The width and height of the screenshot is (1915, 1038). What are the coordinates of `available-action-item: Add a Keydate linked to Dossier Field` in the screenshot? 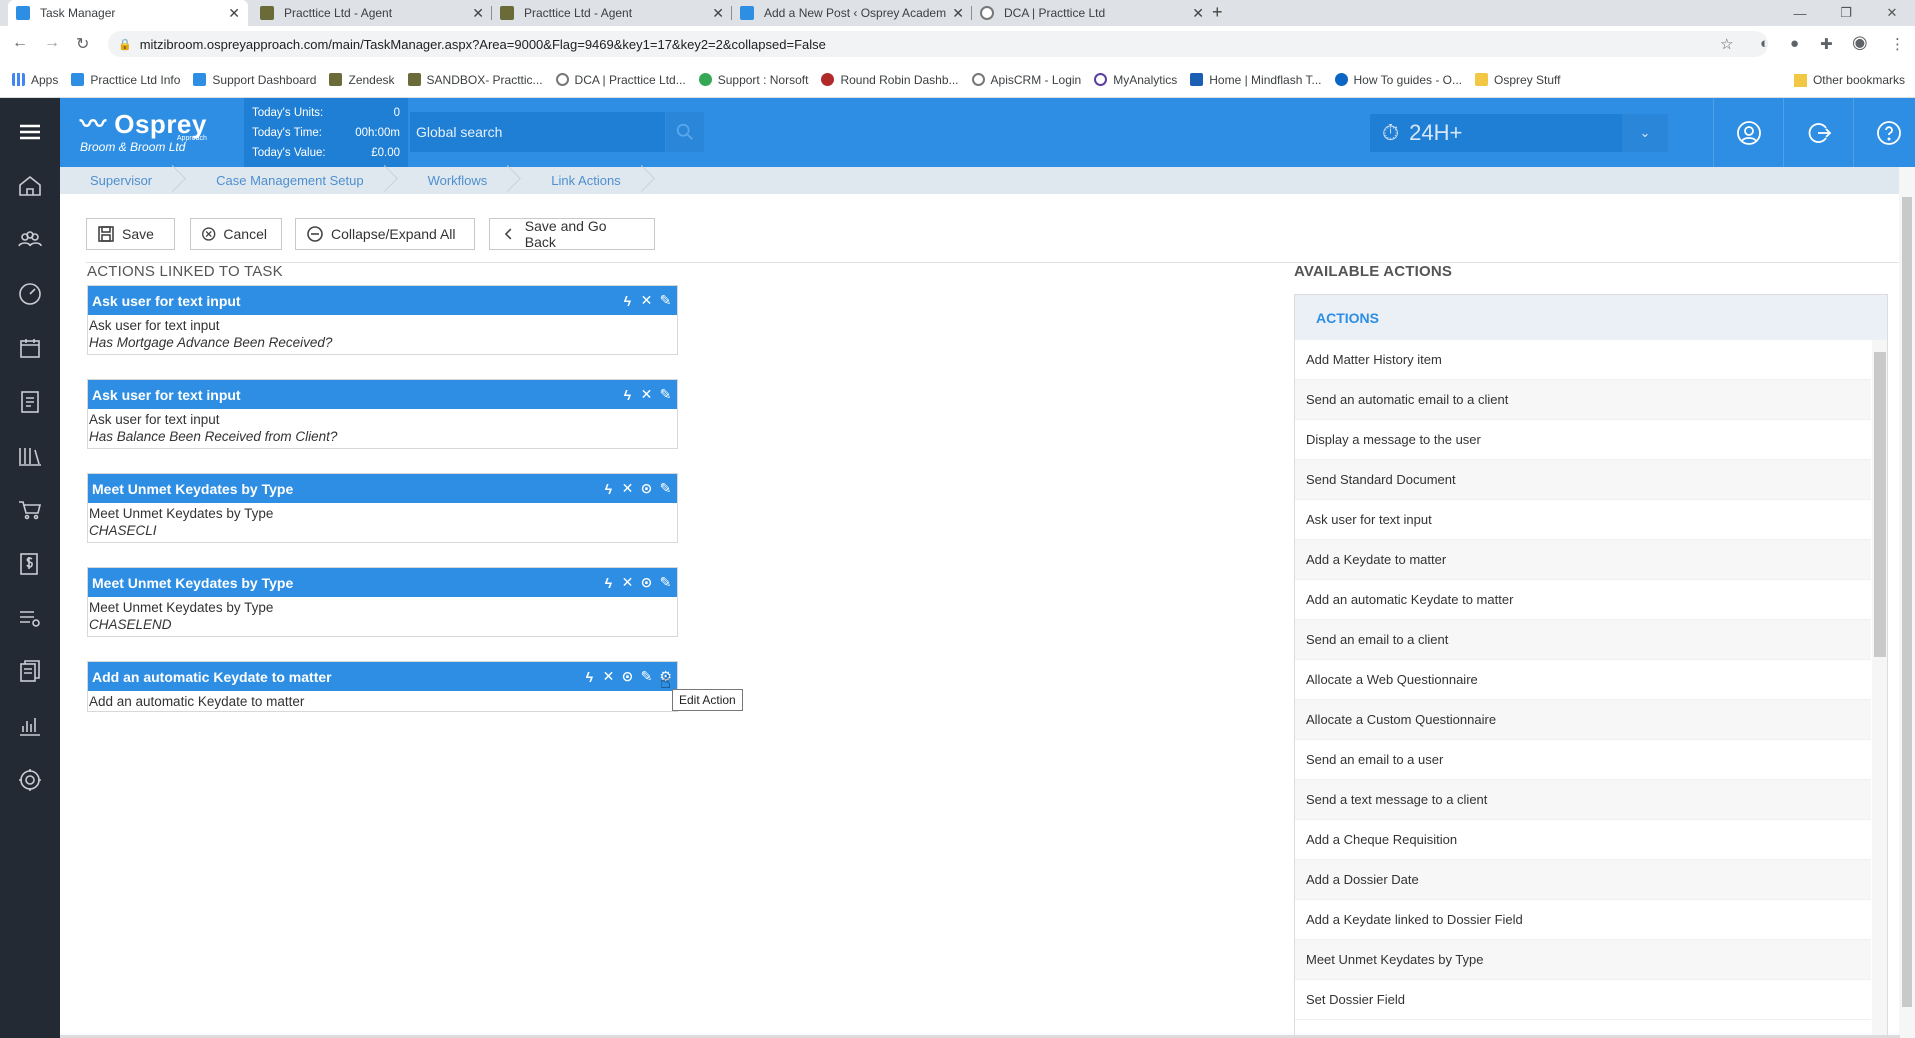 It's located at (1583, 920).